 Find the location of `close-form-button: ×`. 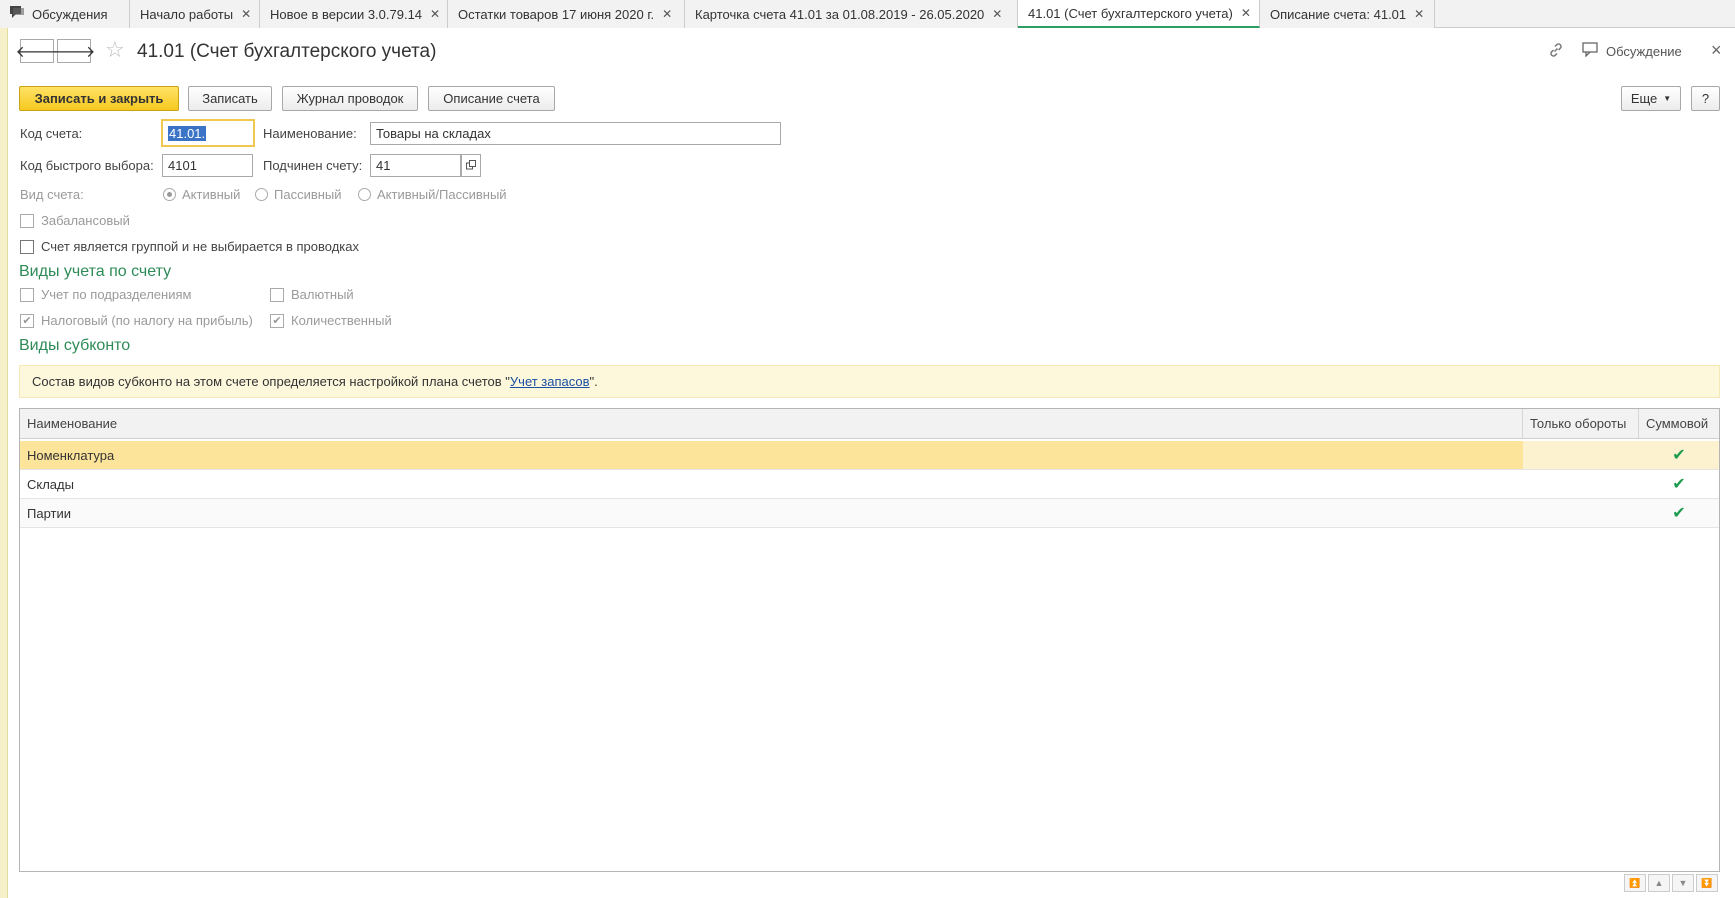

close-form-button: × is located at coordinates (1716, 50).